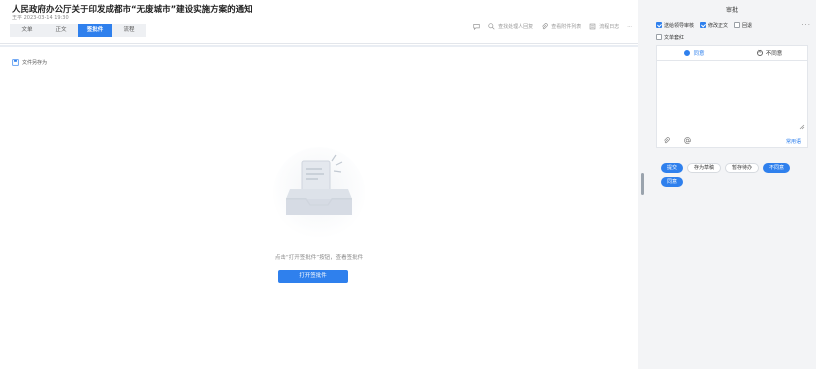 Image resolution: width=816 pixels, height=369 pixels. I want to click on empty-state-message: 点击“打开签批件”按钮，查看签批件, so click(319, 258).